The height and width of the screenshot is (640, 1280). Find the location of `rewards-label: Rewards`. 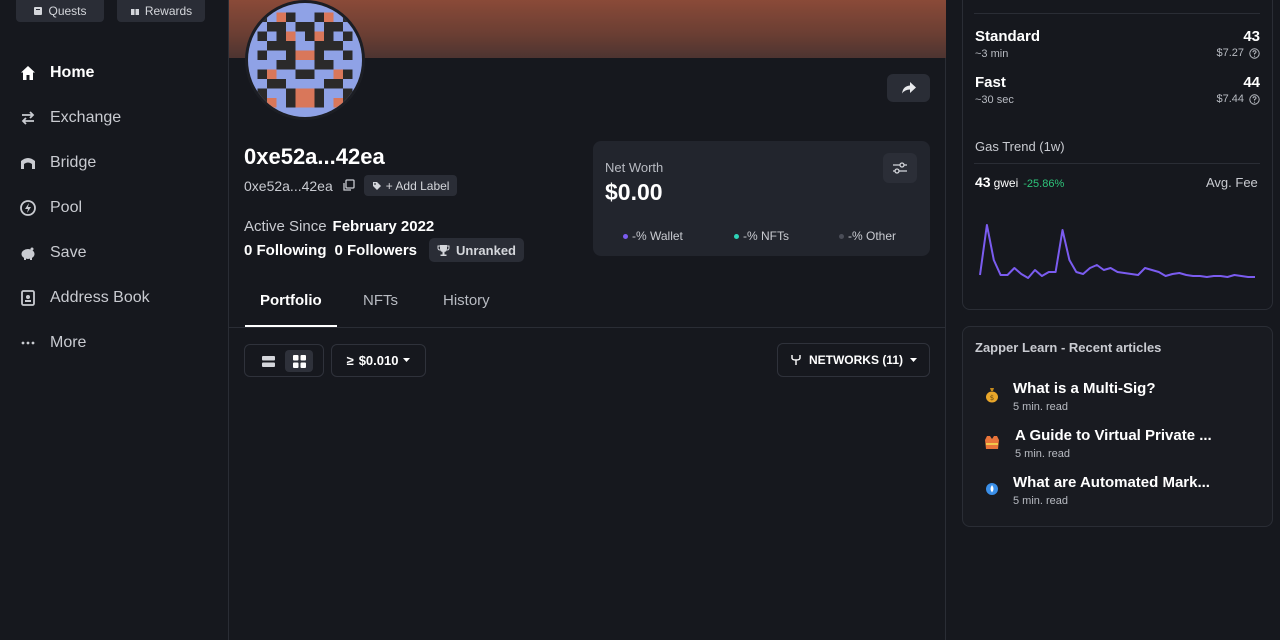

rewards-label: Rewards is located at coordinates (168, 11).